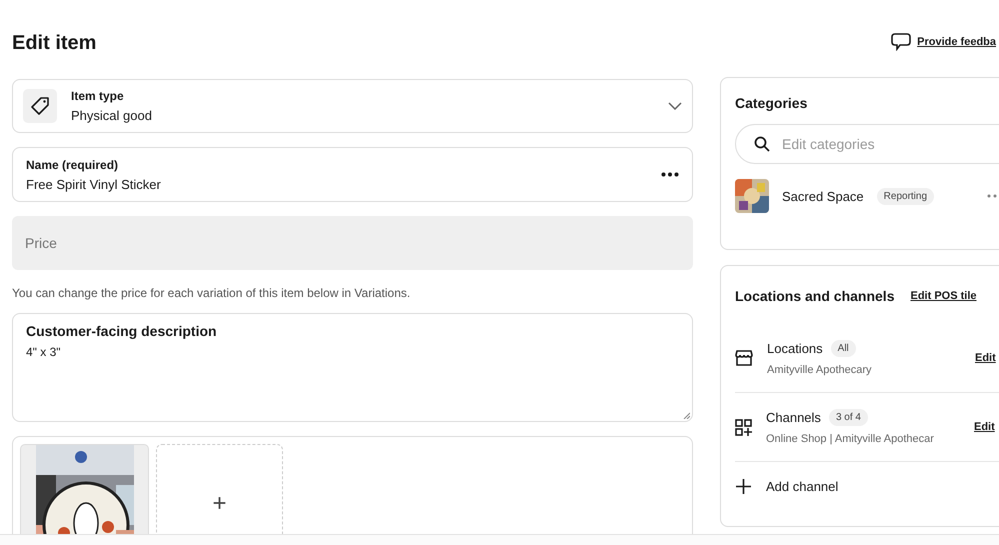 The width and height of the screenshot is (999, 545). I want to click on feedback-link: Provide feedba, so click(956, 42).